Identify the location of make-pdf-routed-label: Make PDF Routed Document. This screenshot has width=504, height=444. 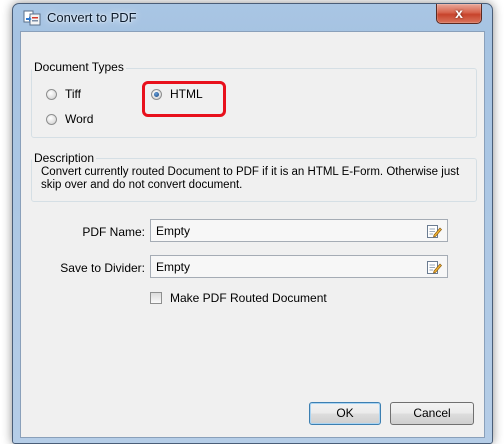
(248, 298).